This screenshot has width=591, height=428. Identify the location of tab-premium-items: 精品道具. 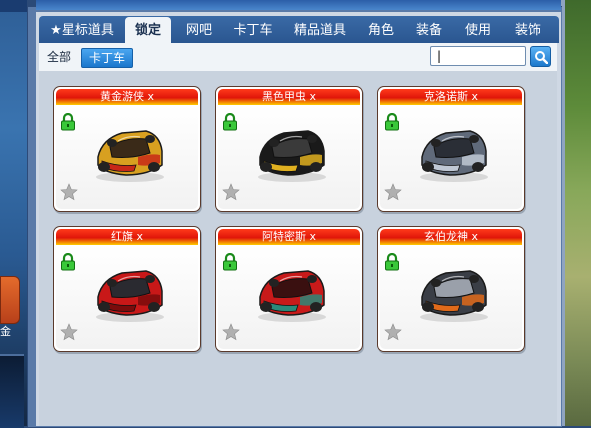
(320, 30).